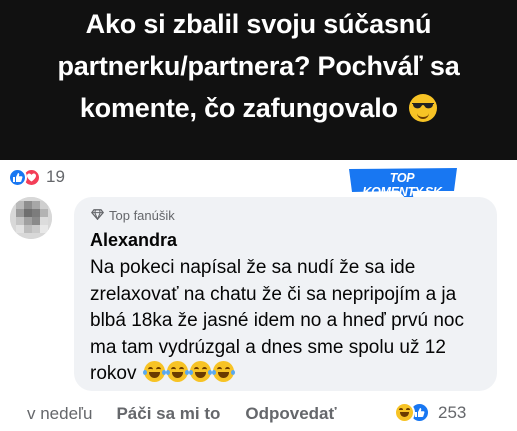 The image size is (517, 431). What do you see at coordinates (31, 218) in the screenshot?
I see `avatar` at bounding box center [31, 218].